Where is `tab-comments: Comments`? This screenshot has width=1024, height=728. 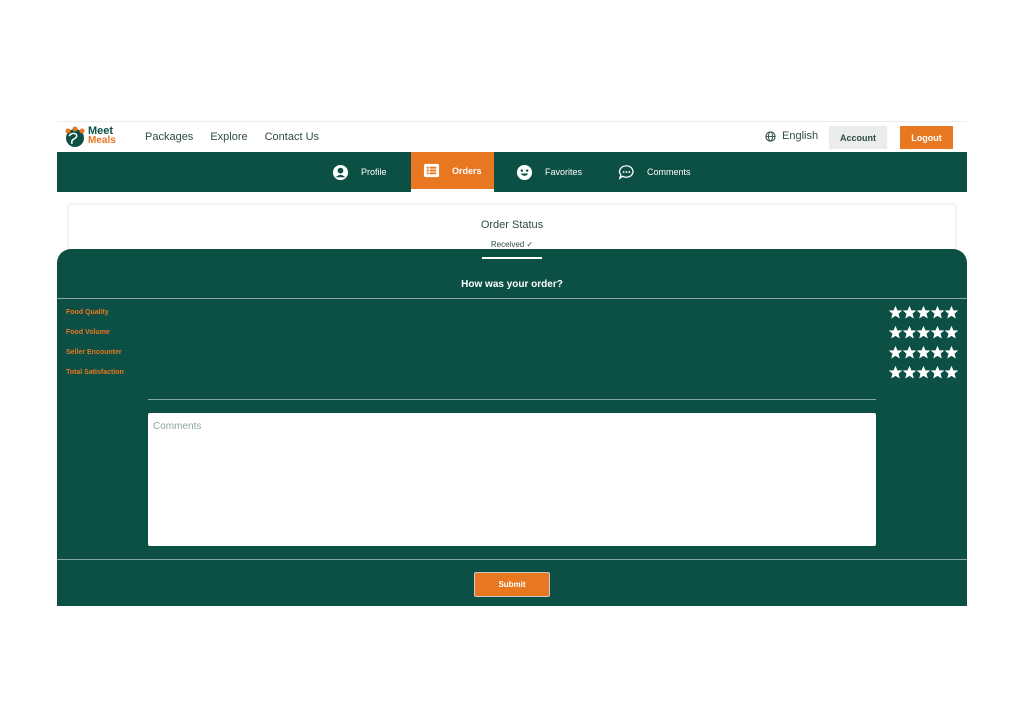
tab-comments: Comments is located at coordinates (654, 172).